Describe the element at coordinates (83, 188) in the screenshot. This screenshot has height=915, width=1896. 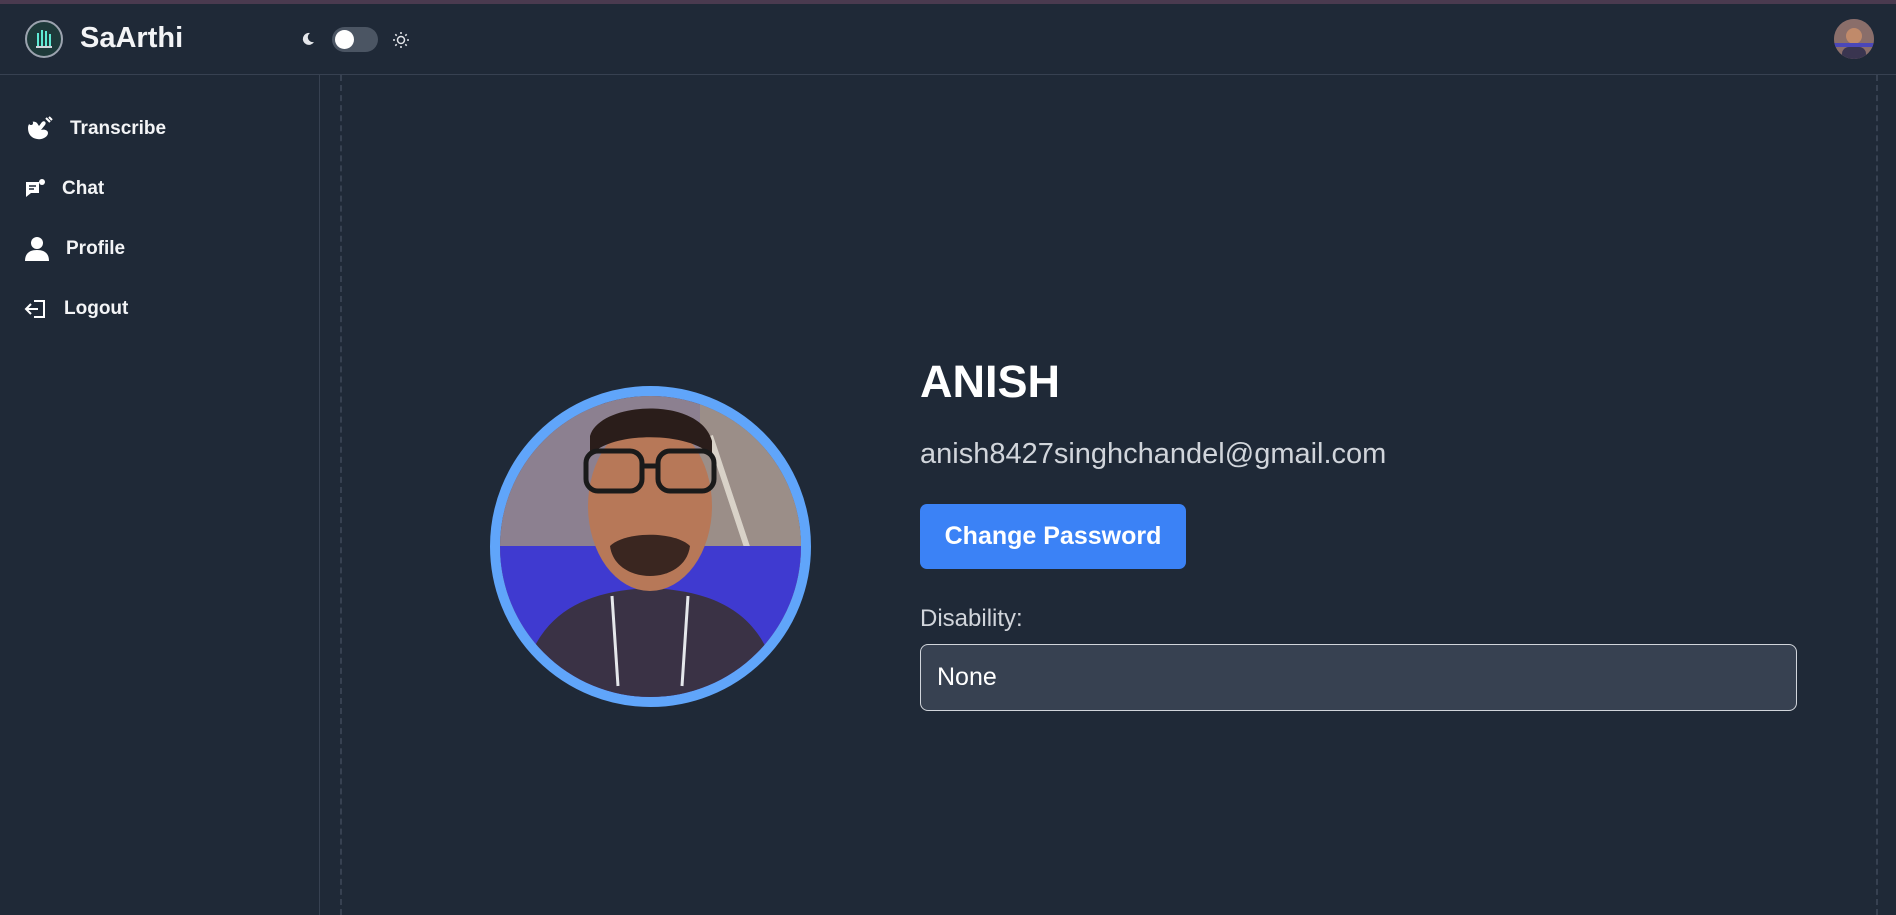
I see `sidebar-item-label: Chat` at that location.